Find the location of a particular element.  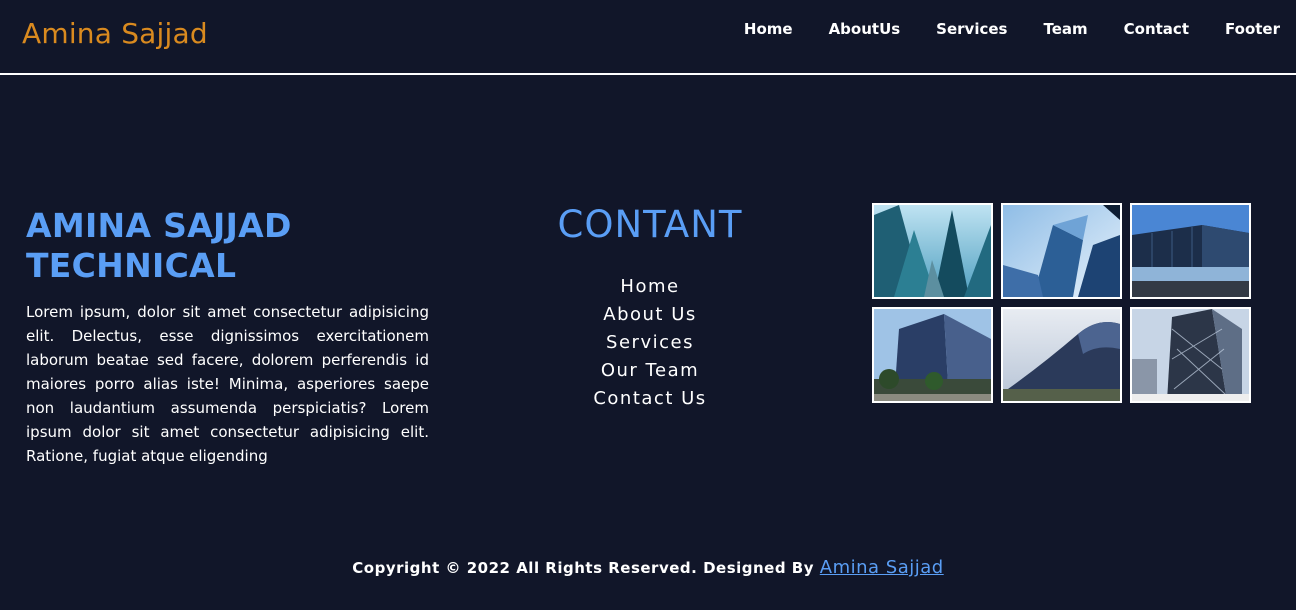

gallery-image-glass-tower is located at coordinates (1061, 251).